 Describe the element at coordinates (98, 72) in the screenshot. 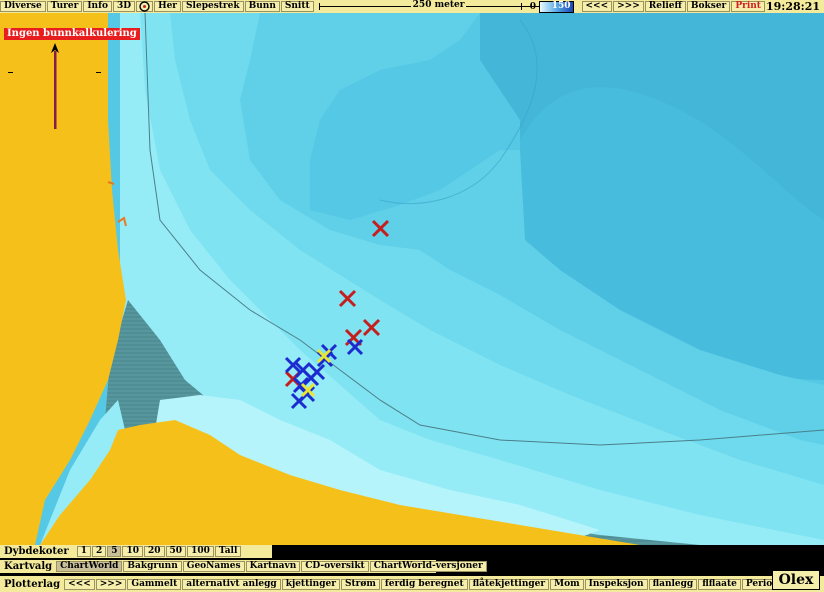

I see `heading-tick-right` at that location.